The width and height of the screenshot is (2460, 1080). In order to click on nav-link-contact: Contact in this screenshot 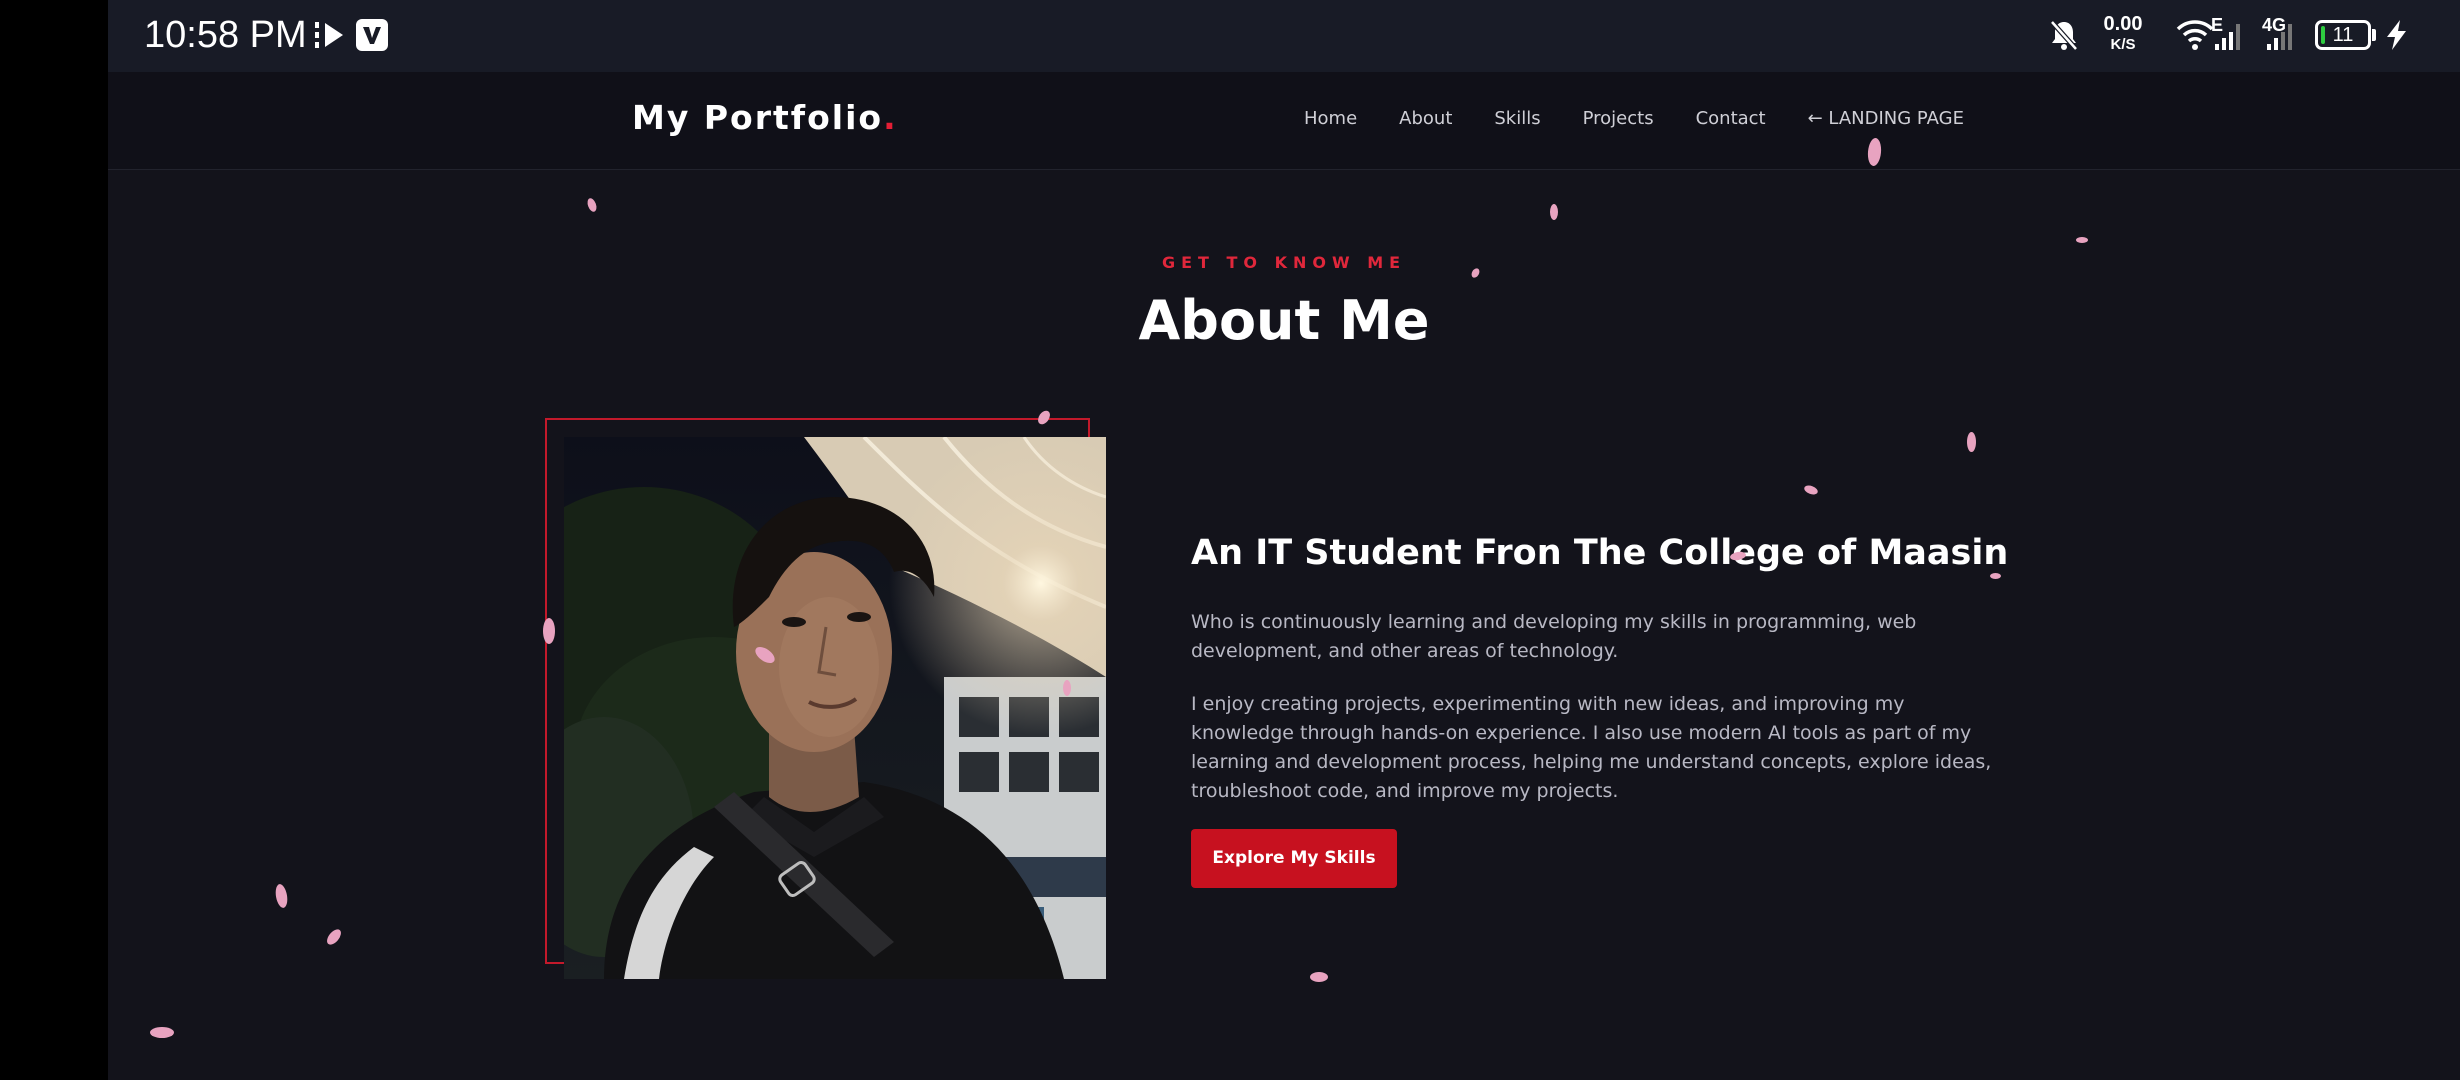, I will do `click(1731, 118)`.